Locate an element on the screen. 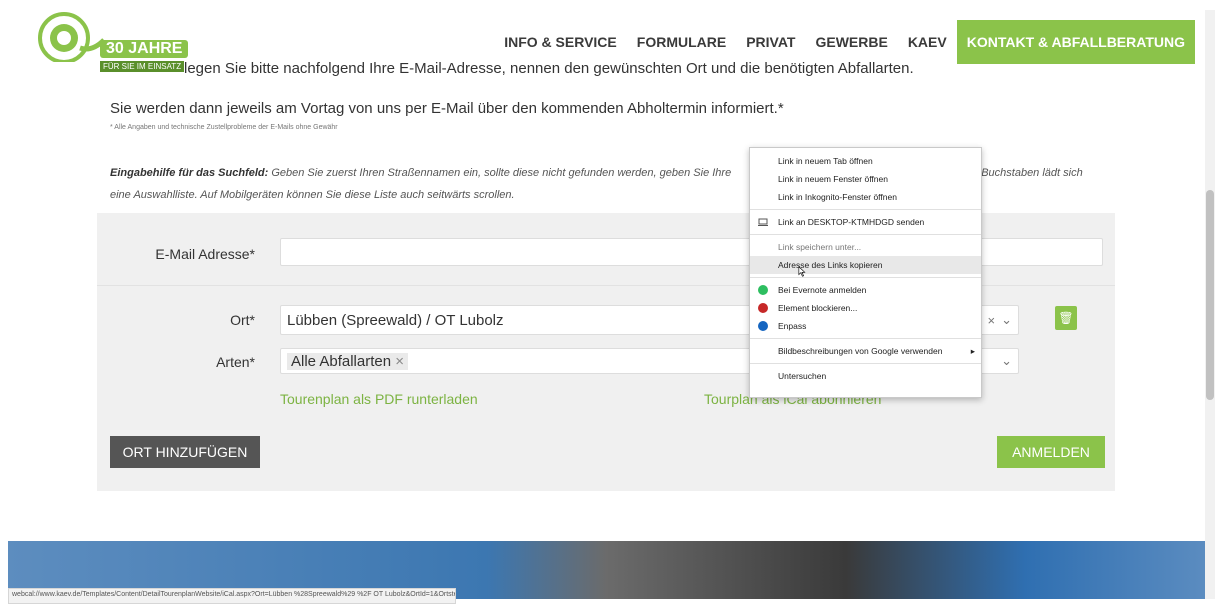 Image resolution: width=1215 pixels, height=604 pixels. ctx-open-incognito: Link in Inkognito-Fenster öffnen is located at coordinates (865, 197).